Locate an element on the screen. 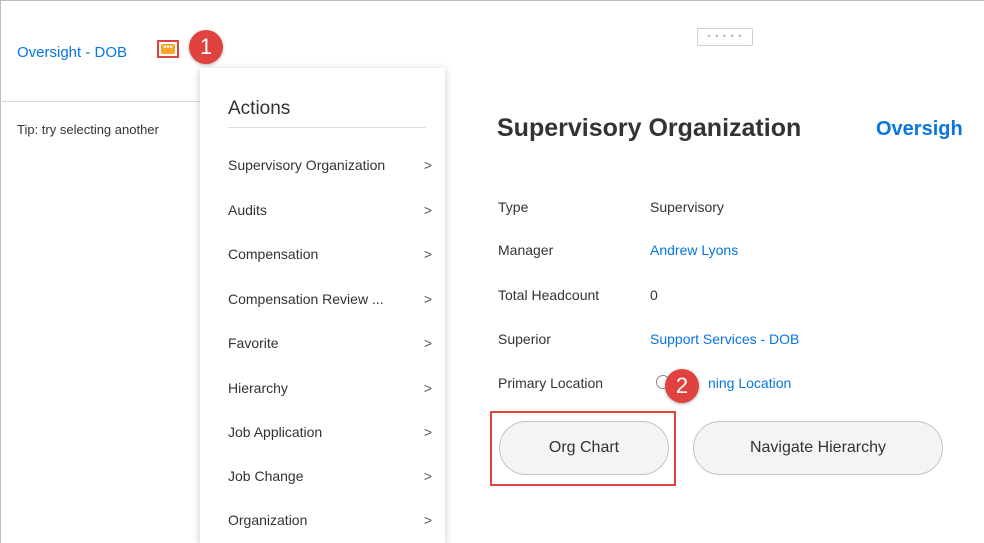  callout-badge-1: 1 is located at coordinates (206, 47).